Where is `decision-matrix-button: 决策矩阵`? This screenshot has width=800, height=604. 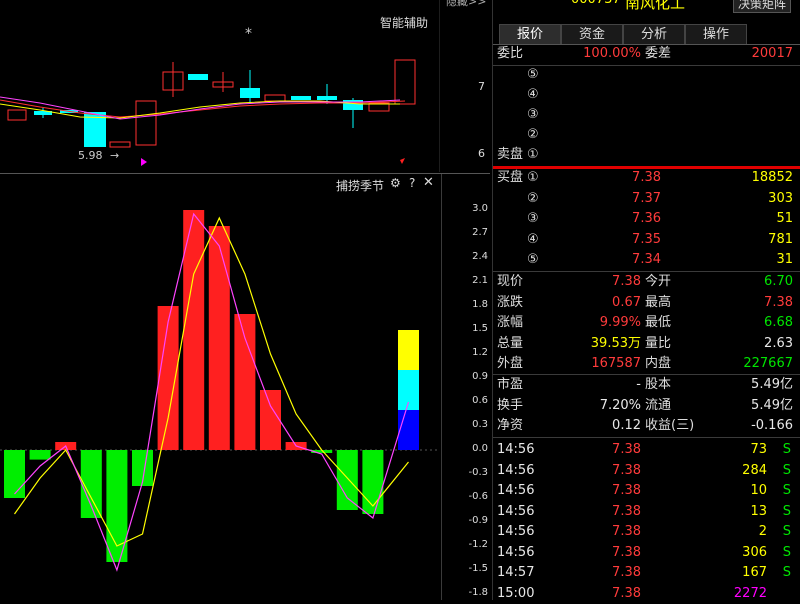 decision-matrix-button: 决策矩阵 is located at coordinates (762, 6).